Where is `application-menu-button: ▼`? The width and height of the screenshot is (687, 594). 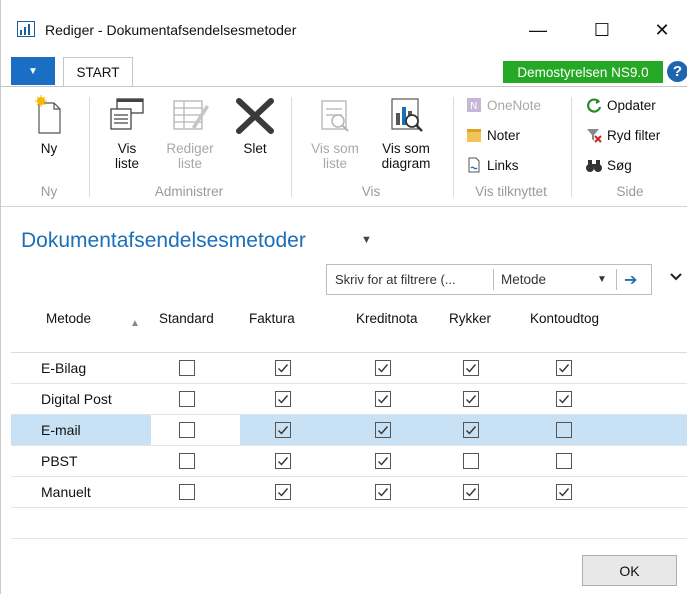 application-menu-button: ▼ is located at coordinates (33, 71).